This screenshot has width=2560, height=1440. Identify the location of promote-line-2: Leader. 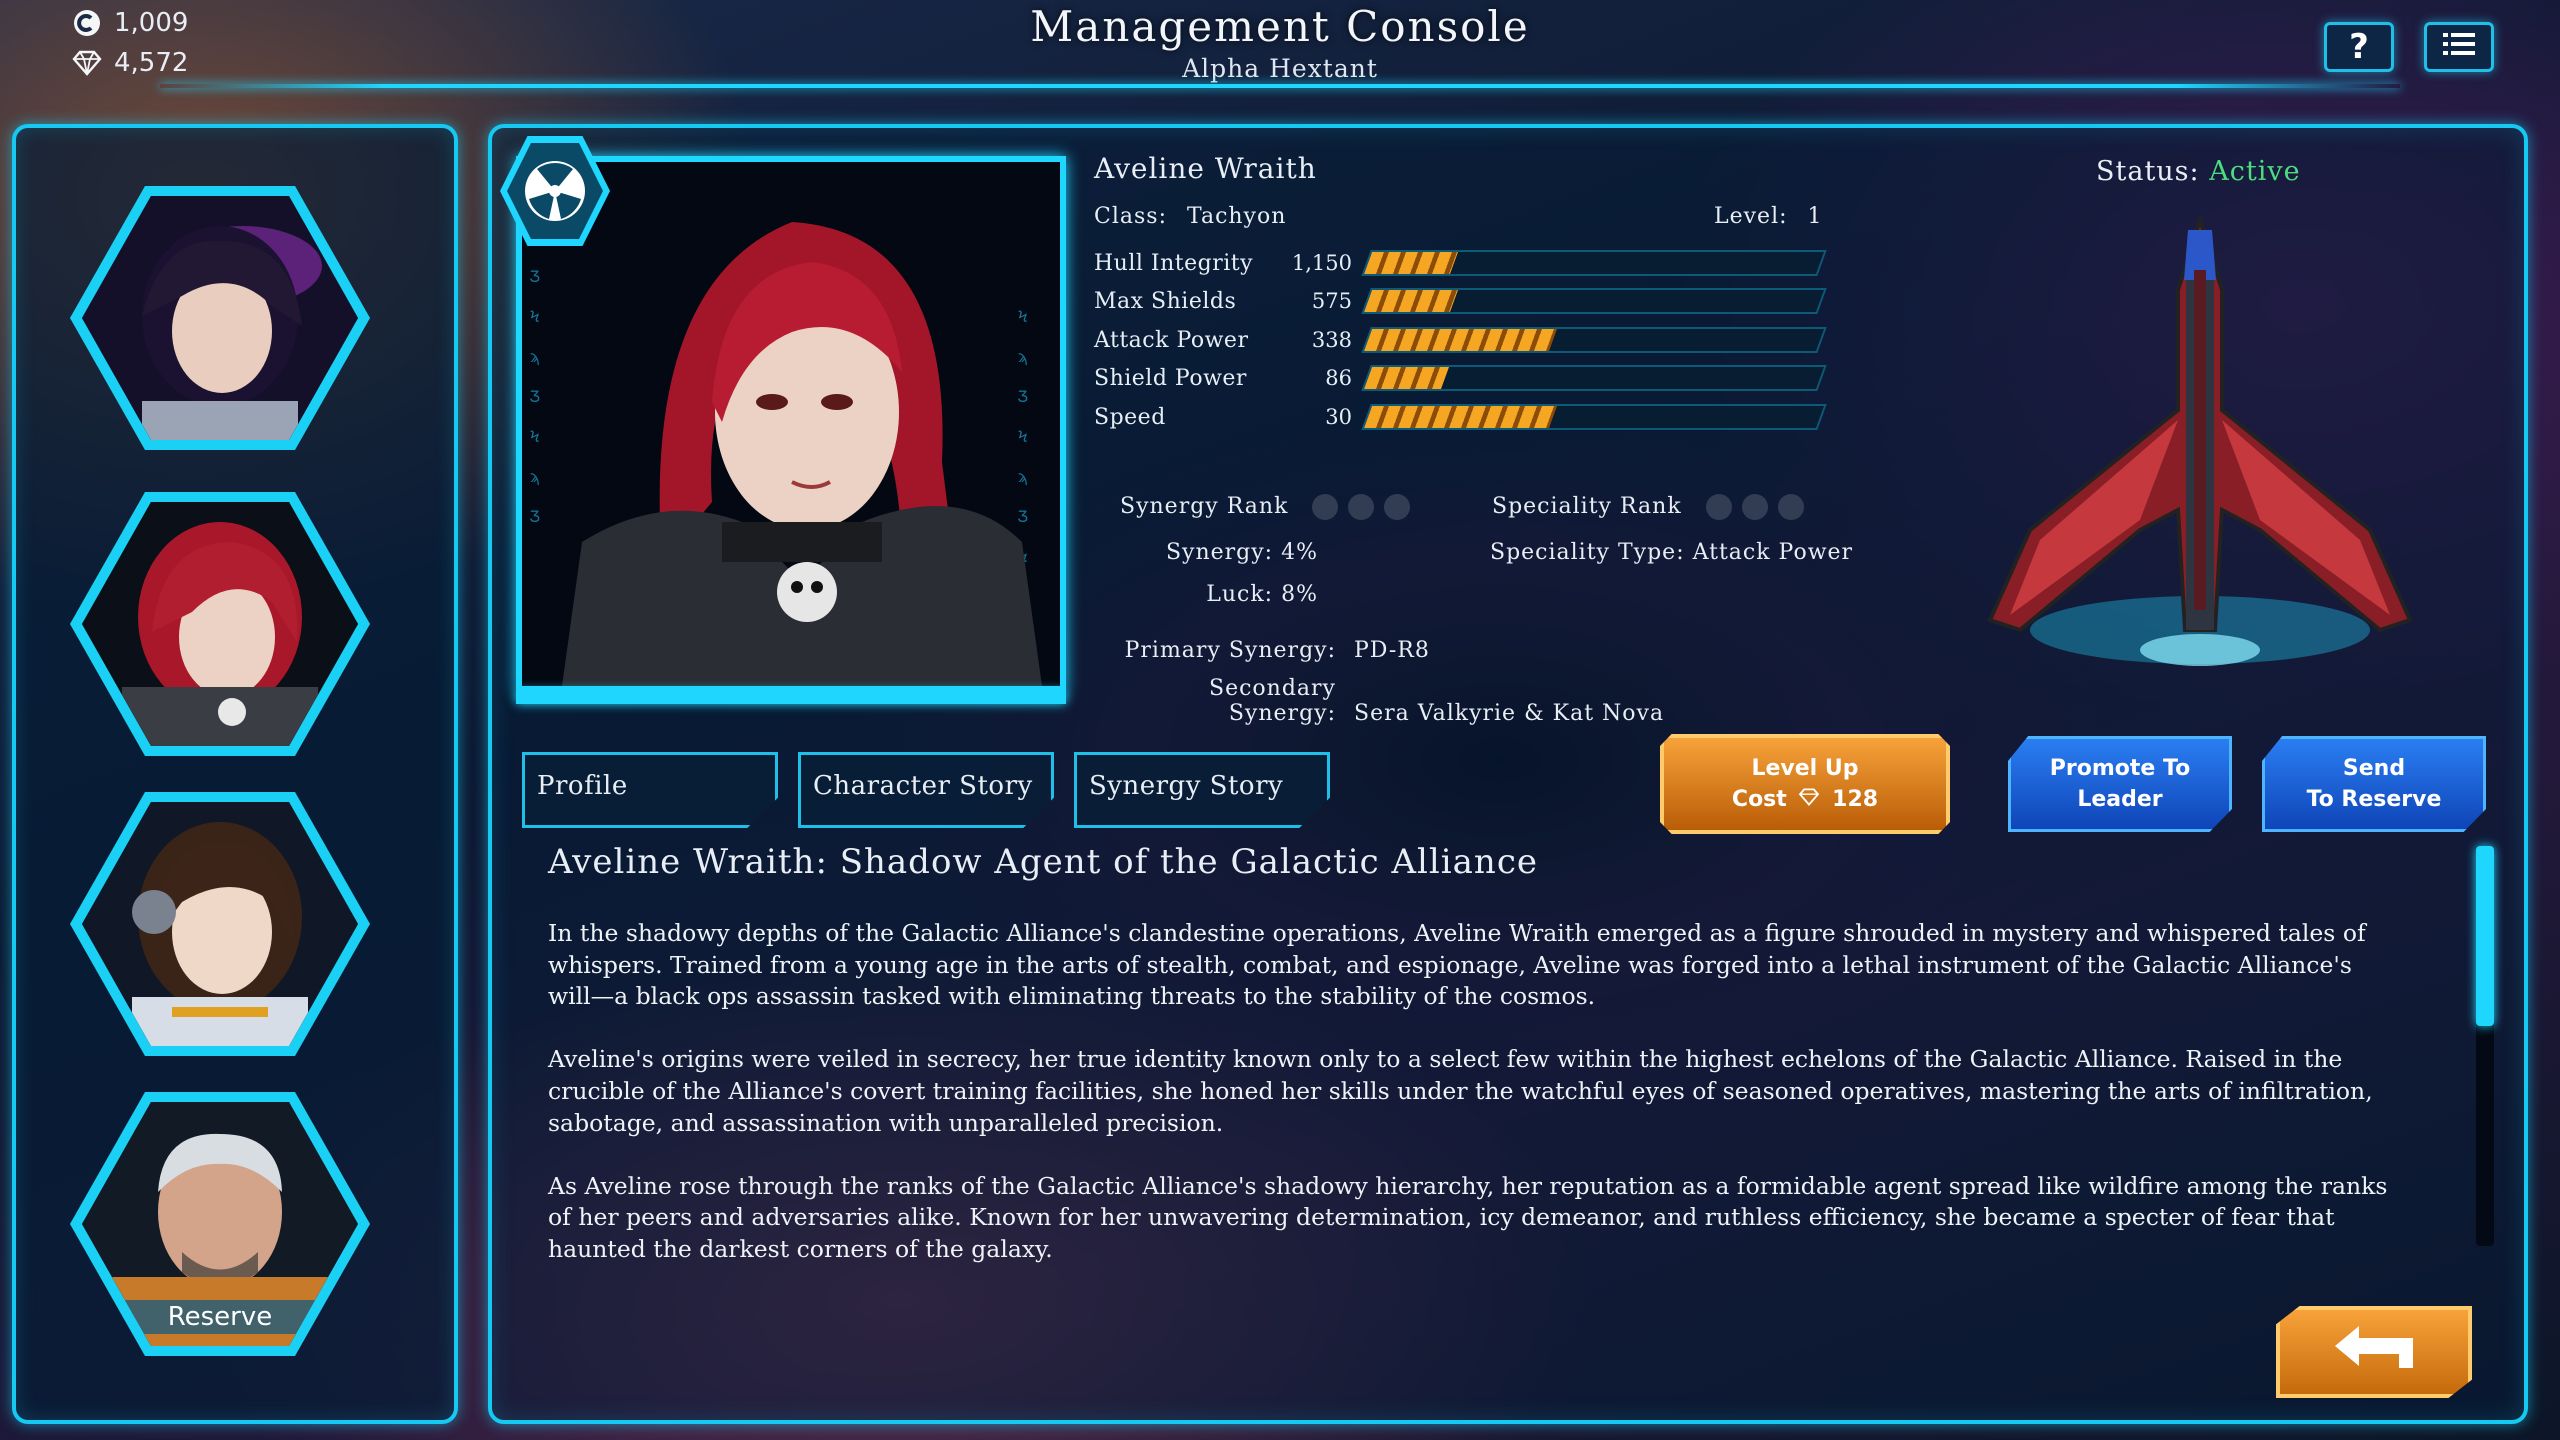
(2120, 799).